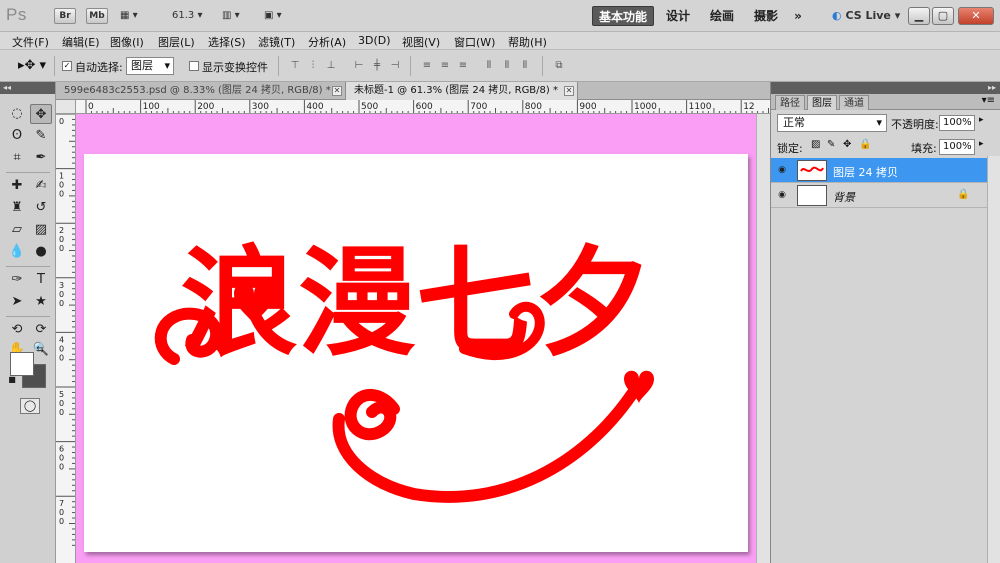 Image resolution: width=1000 pixels, height=563 pixels. I want to click on maximize-button: ▢, so click(943, 16).